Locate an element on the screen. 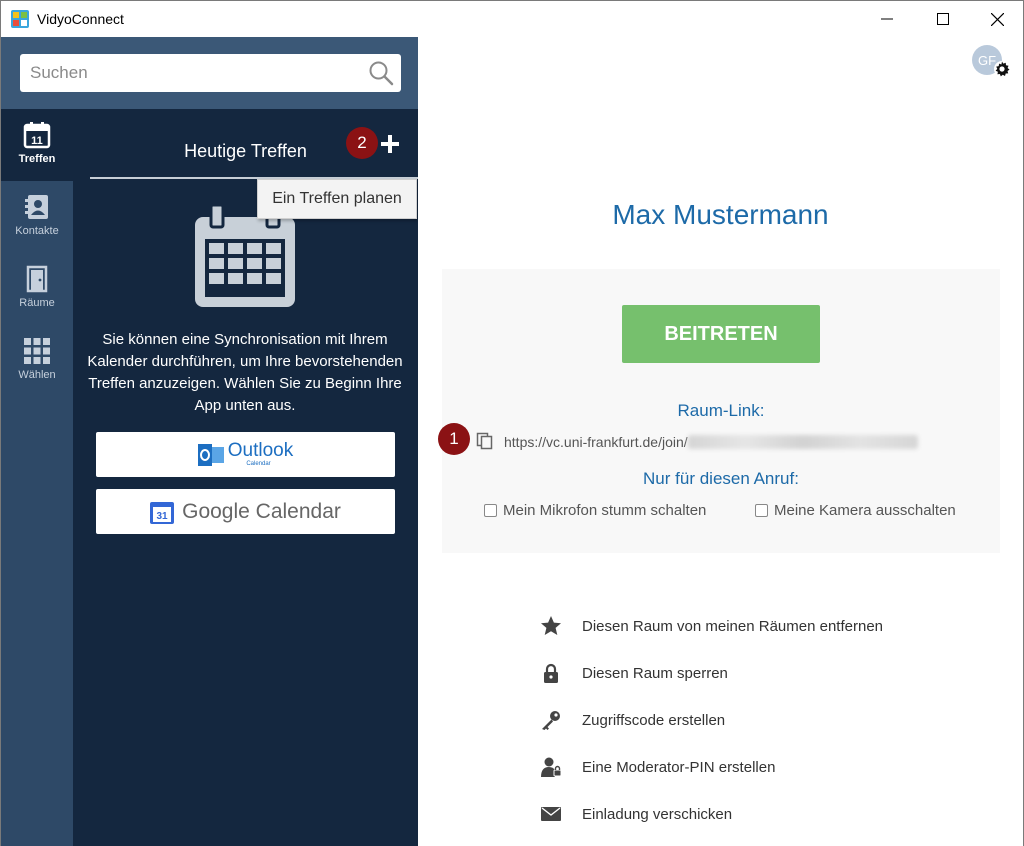 Image resolution: width=1024 pixels, height=846 pixels. close-button is located at coordinates (997, 19).